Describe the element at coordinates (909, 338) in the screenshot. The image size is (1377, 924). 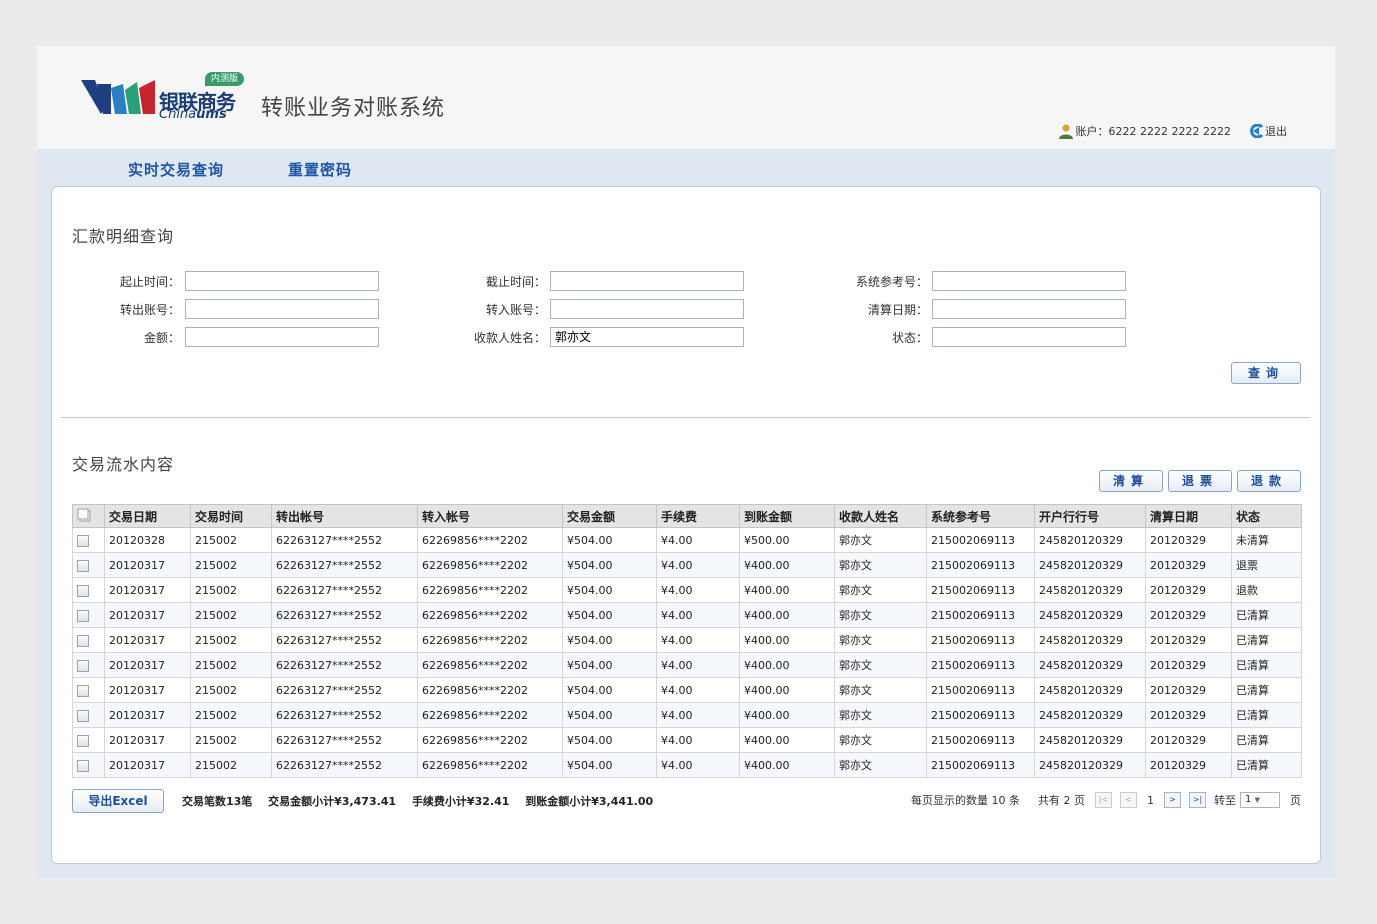
I see `status-label: 状态：` at that location.